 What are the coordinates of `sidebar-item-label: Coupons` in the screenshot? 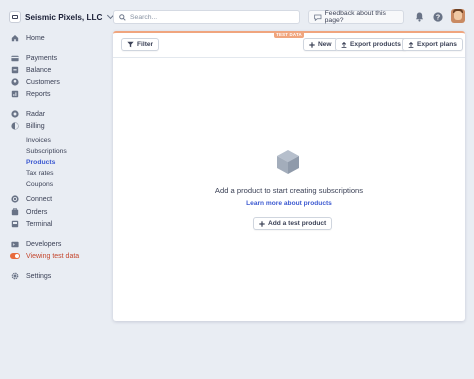 It's located at (40, 184).